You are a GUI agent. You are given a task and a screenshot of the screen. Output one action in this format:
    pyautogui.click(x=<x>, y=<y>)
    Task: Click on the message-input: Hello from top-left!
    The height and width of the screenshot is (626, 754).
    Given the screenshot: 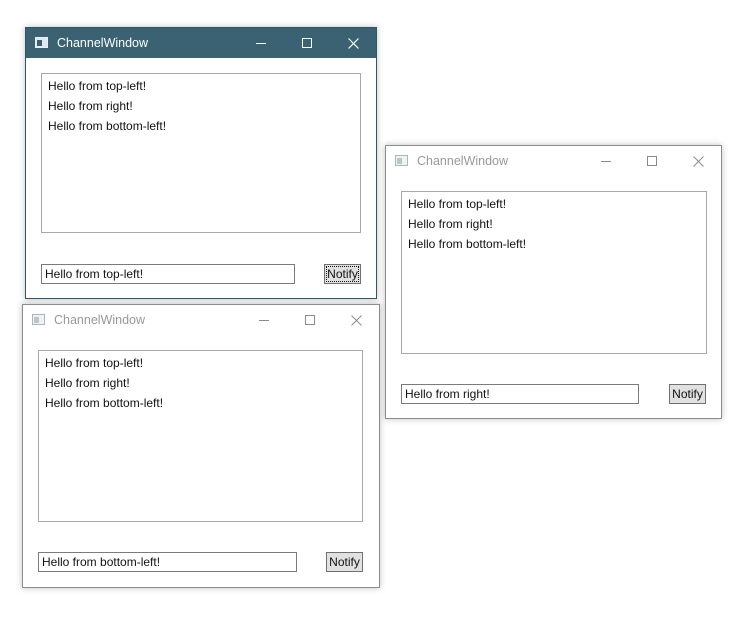 What is the action you would take?
    pyautogui.click(x=168, y=274)
    